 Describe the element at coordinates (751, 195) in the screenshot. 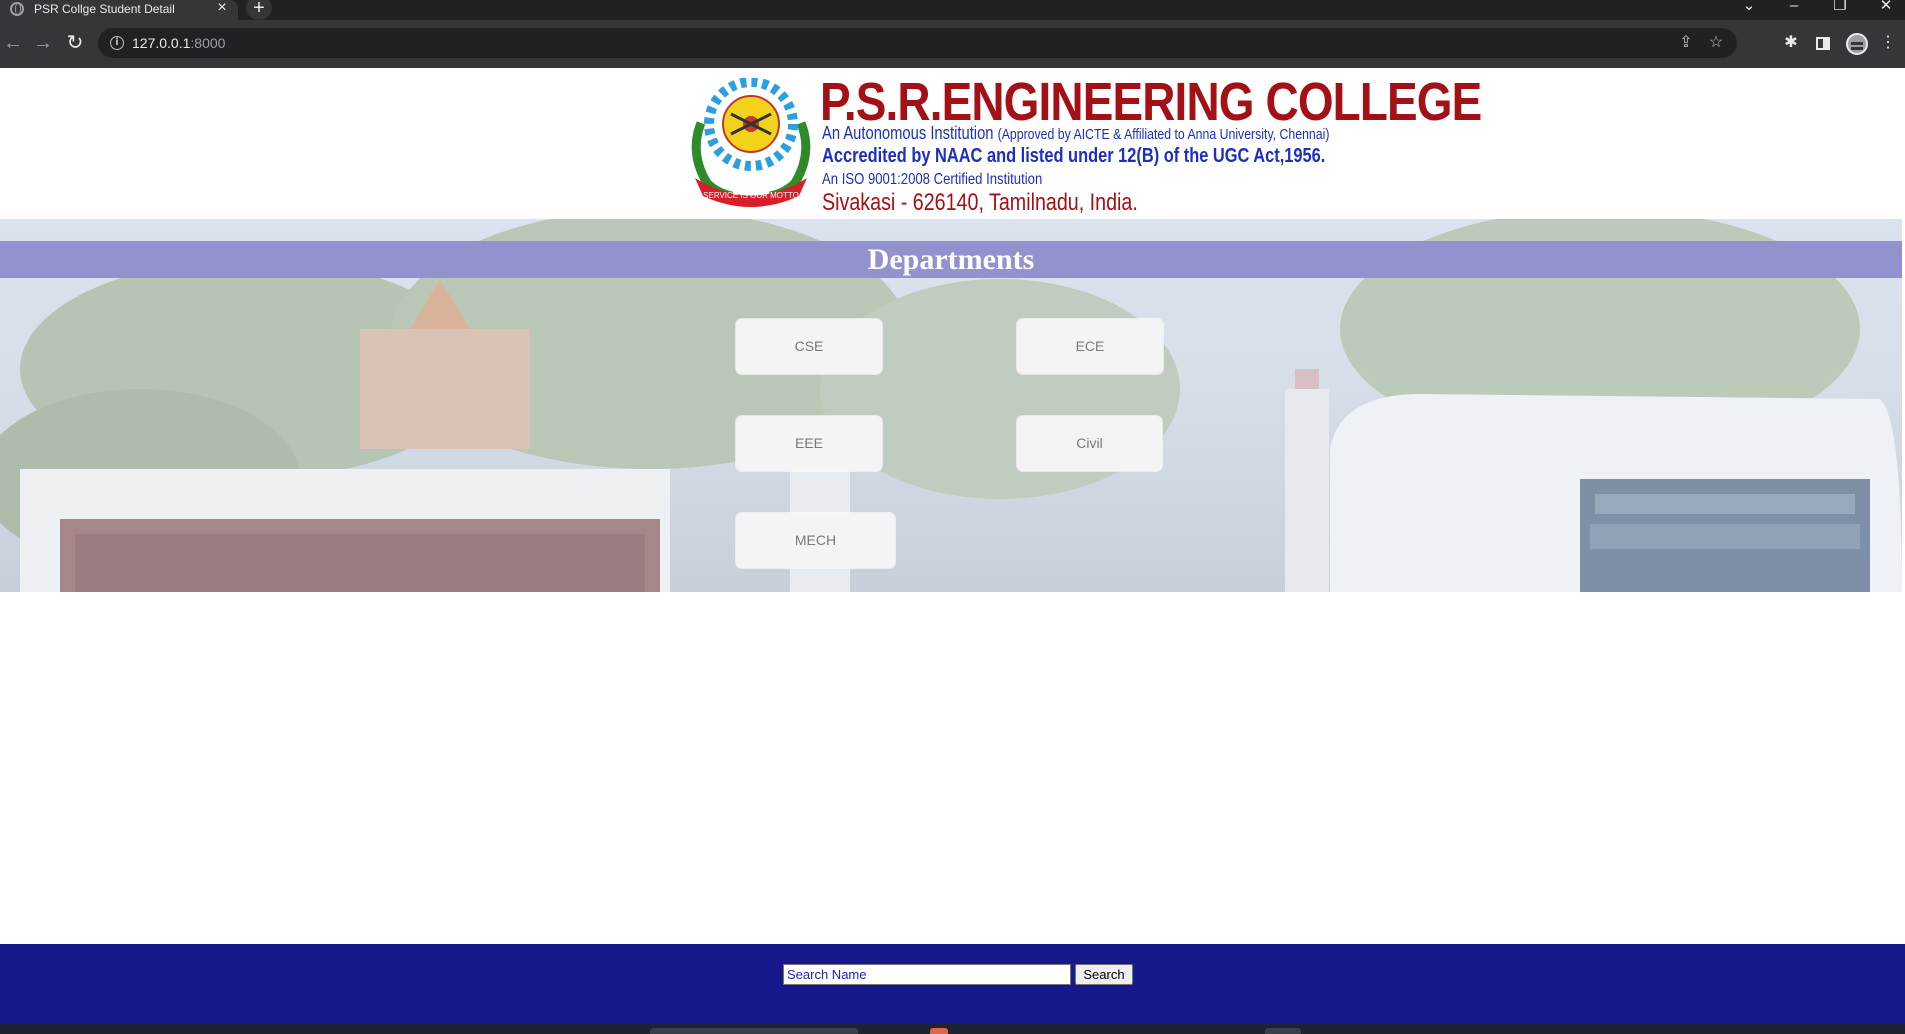

I see `emblem-motto: SERVICE IS OUR MOTTO` at that location.